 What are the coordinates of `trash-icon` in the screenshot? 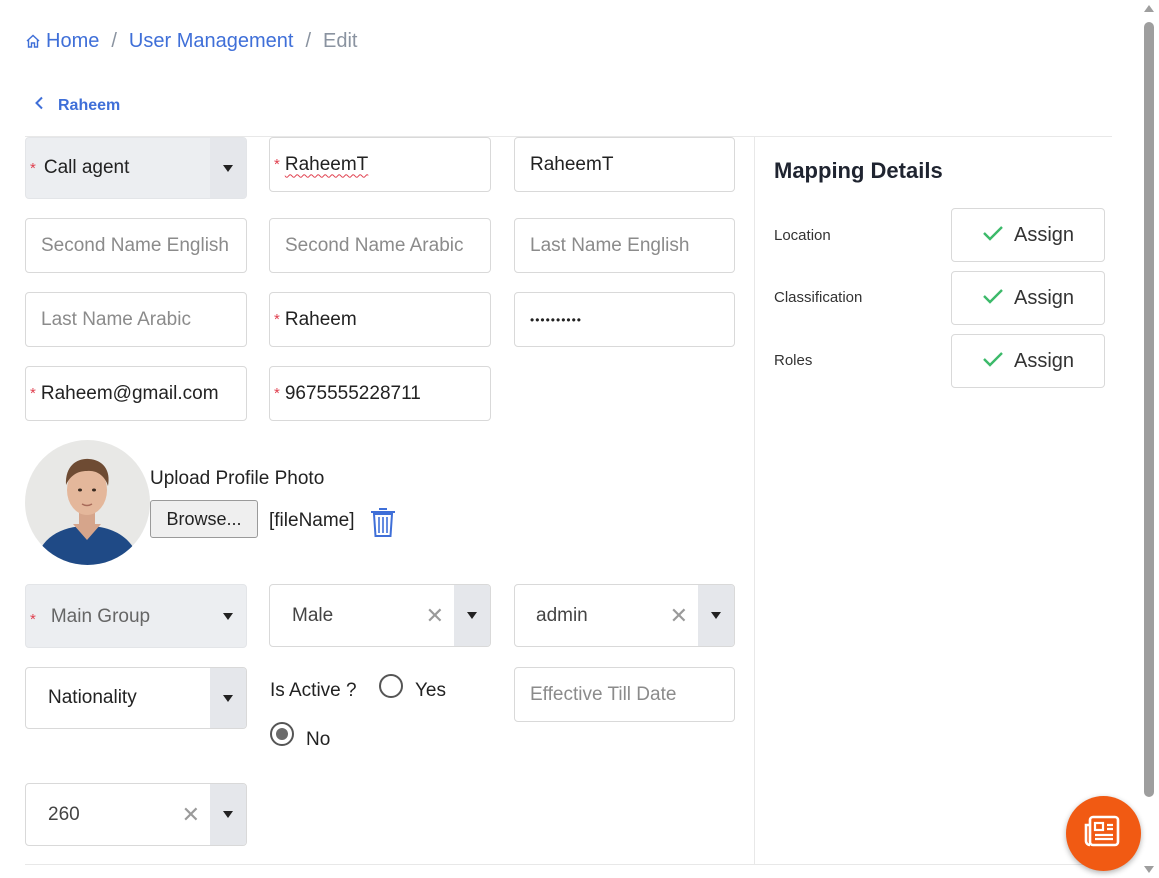 It's located at (383, 524).